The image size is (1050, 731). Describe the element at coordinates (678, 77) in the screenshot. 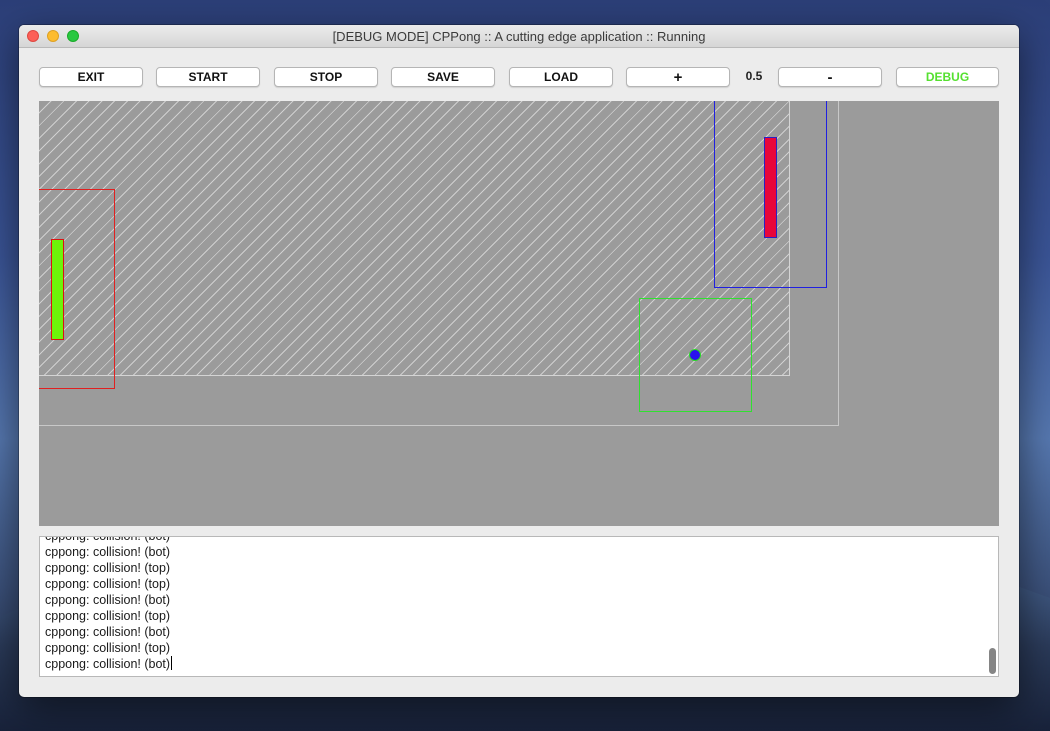

I see `speed-increase-button: +` at that location.